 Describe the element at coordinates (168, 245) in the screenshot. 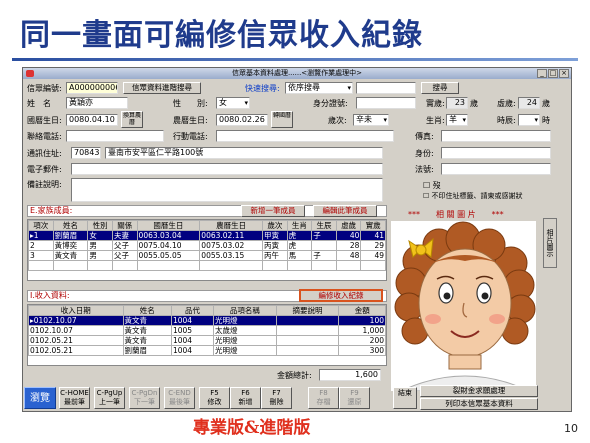

I see `family-table-cell: 0075.04.10` at that location.